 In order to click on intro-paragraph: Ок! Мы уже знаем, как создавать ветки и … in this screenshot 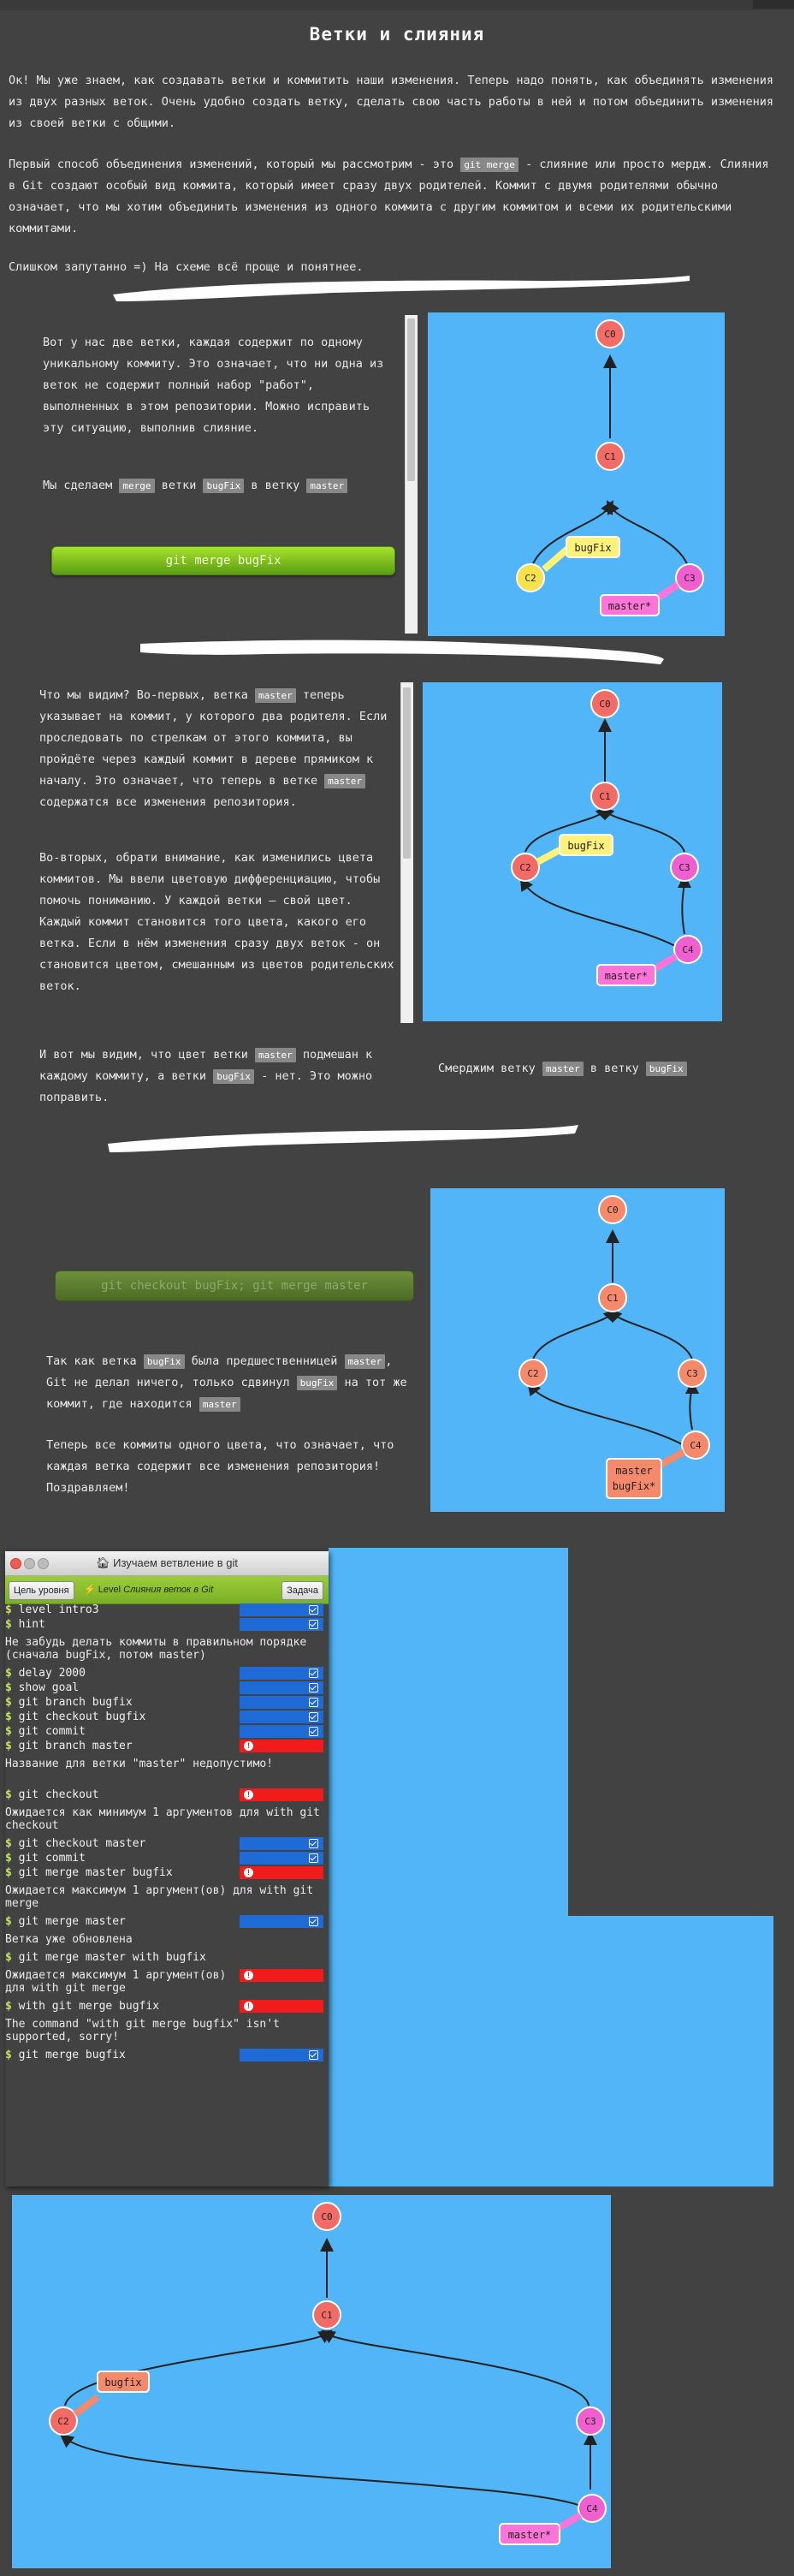, I will do `click(391, 102)`.